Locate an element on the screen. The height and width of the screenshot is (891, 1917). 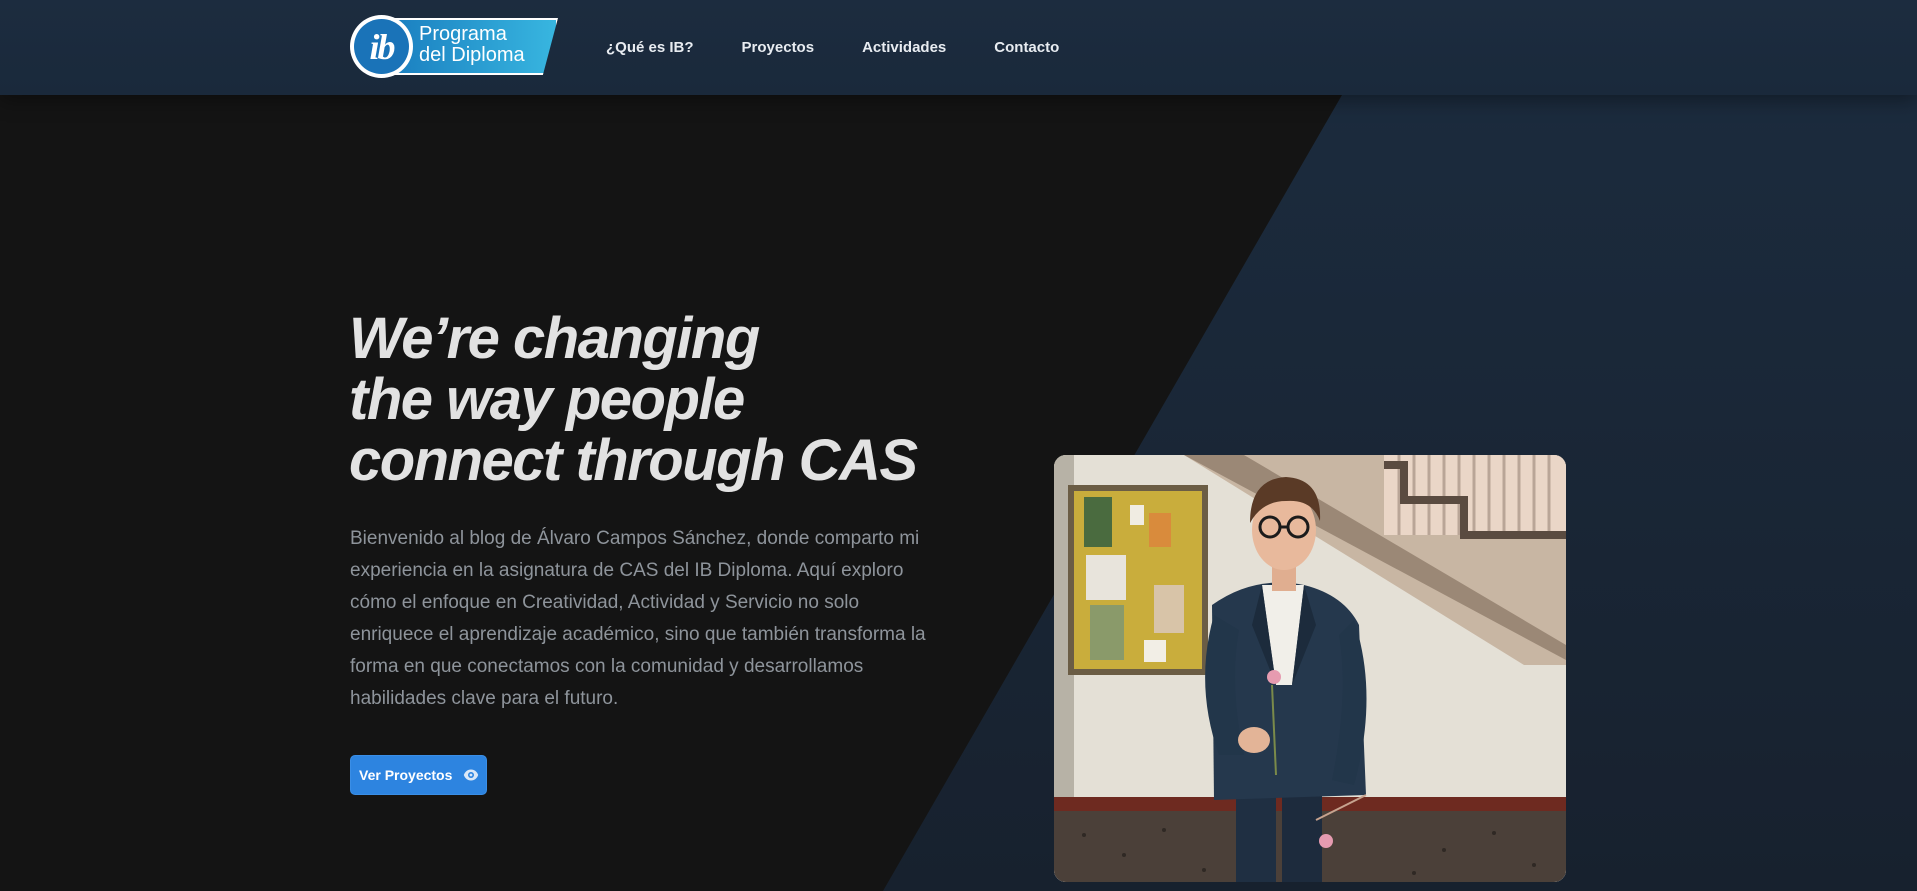
profile-photo-illustration is located at coordinates (1310, 668).